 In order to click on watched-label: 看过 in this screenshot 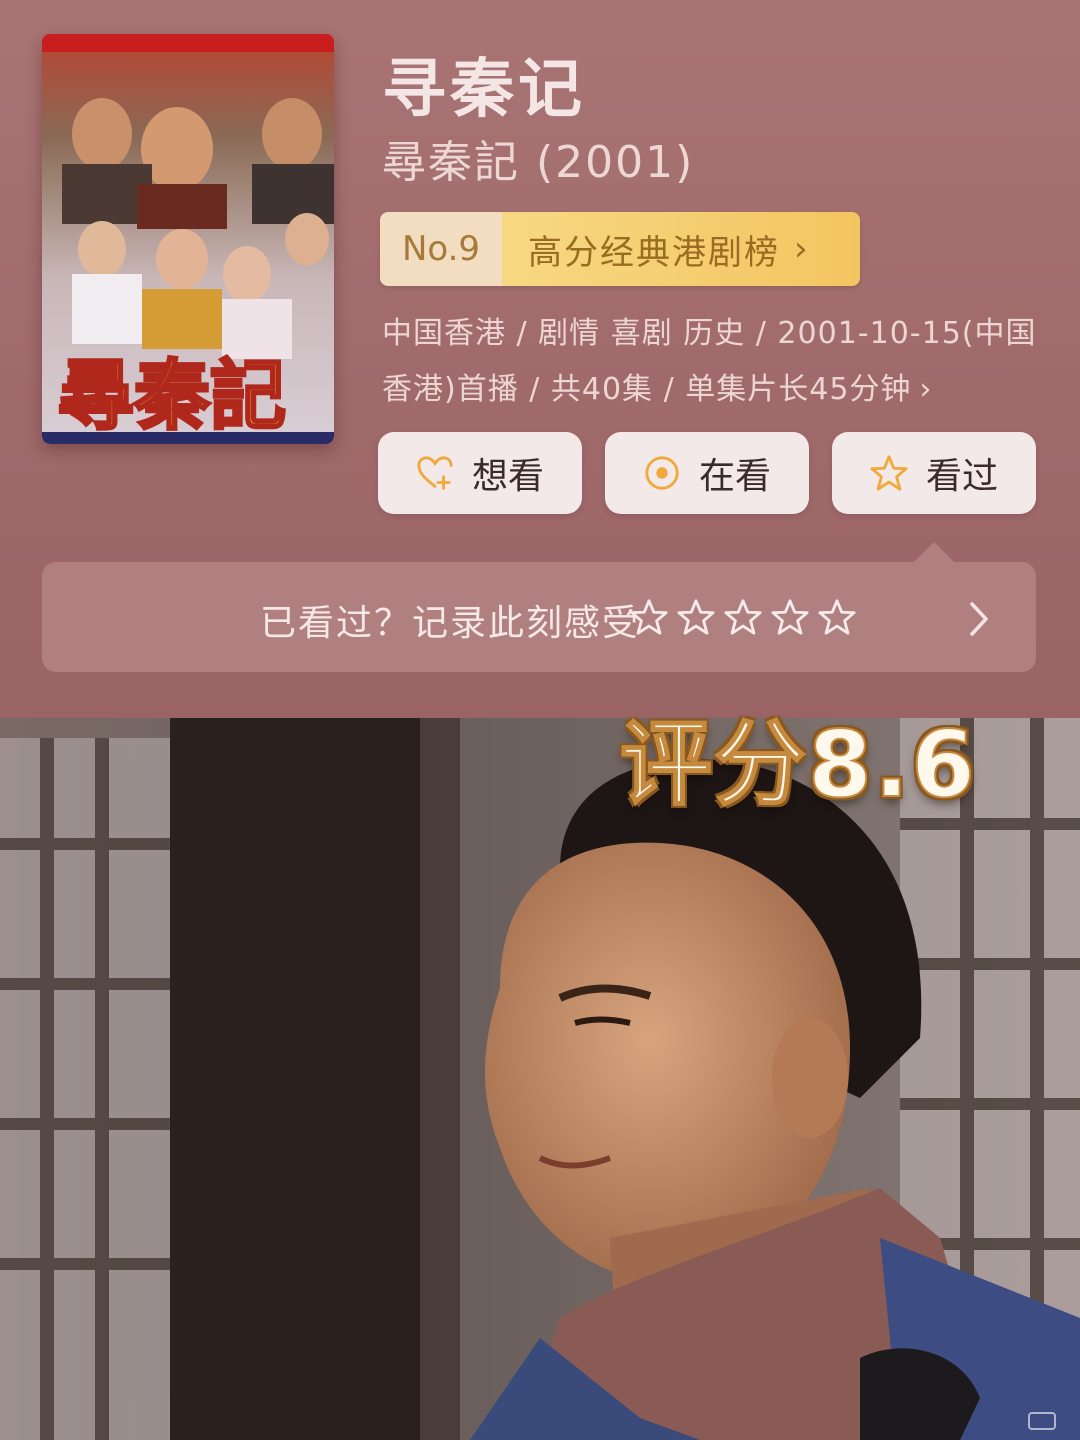, I will do `click(961, 476)`.